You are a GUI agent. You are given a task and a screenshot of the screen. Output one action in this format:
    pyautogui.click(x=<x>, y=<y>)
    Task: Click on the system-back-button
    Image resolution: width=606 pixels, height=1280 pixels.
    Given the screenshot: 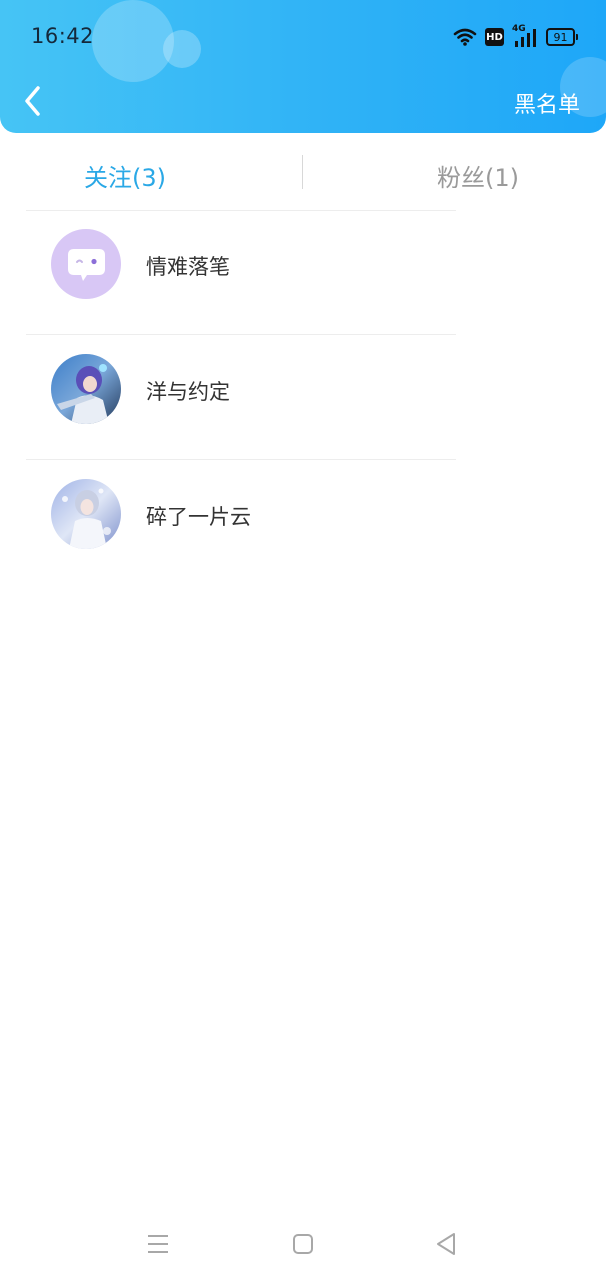 What is the action you would take?
    pyautogui.click(x=446, y=1244)
    